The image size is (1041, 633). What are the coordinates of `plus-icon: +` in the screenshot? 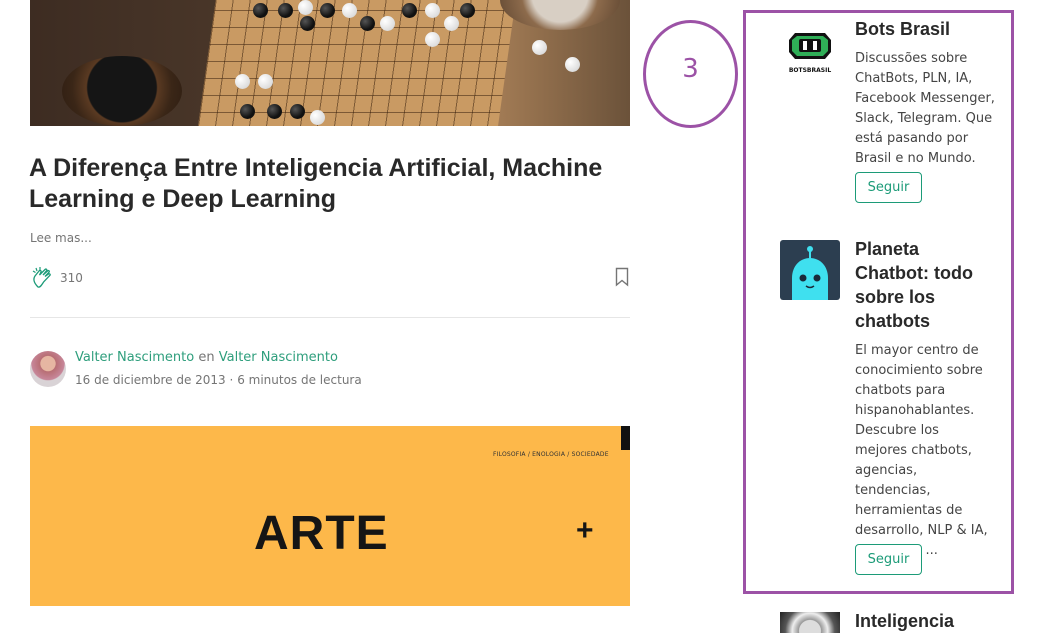 It's located at (585, 530).